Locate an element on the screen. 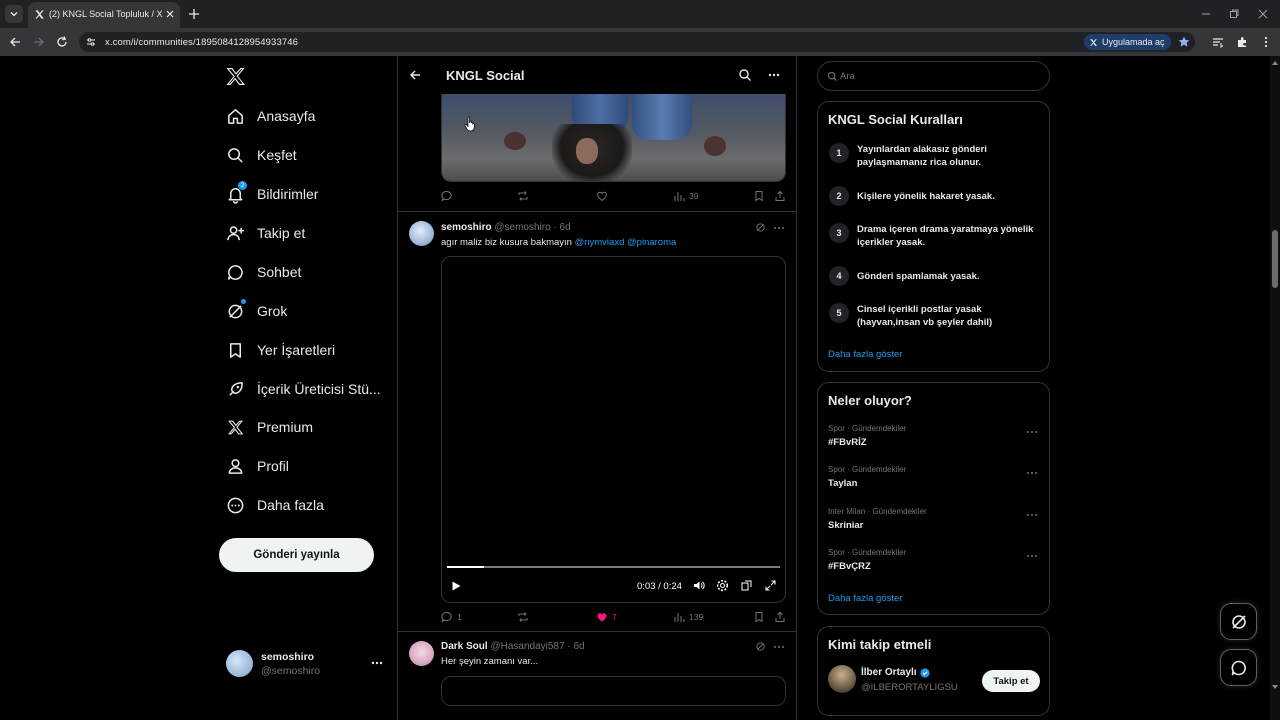 This screenshot has width=1280, height=720. nav-bookmarks: Yer İşaretleri is located at coordinates (278, 350).